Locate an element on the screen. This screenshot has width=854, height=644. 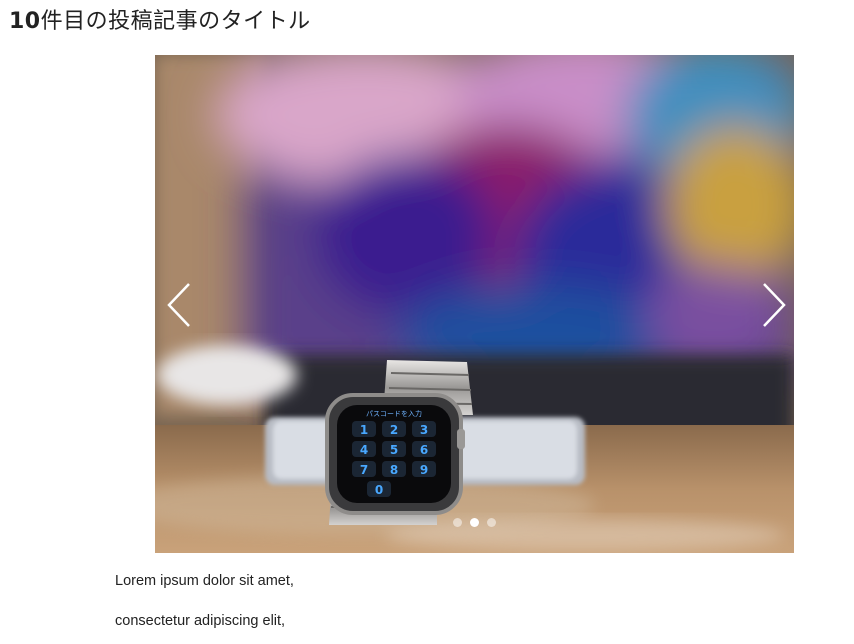
slider-pagination is located at coordinates (474, 522).